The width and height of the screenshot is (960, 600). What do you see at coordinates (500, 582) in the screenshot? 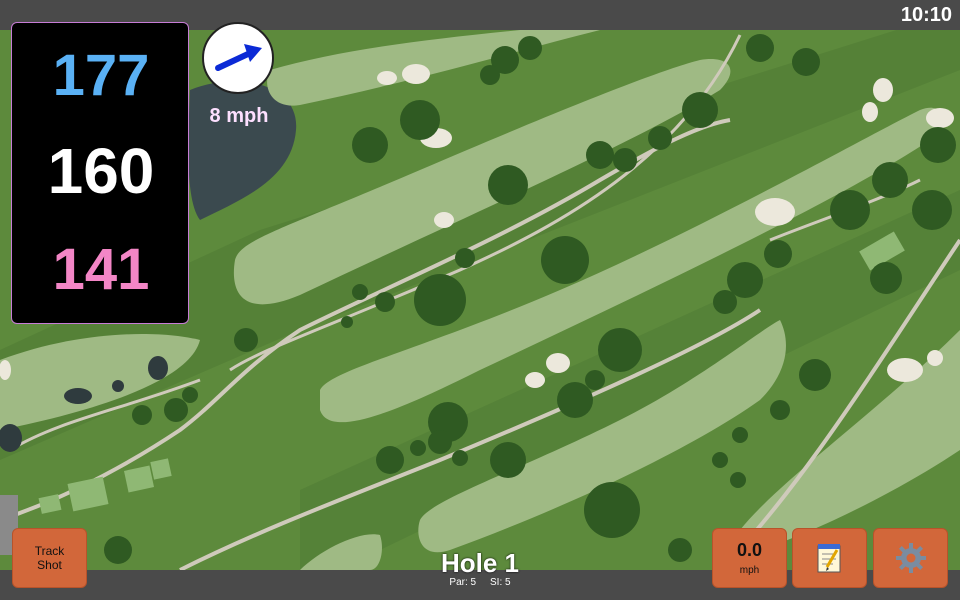
I see `hole-stroke-index: SI: 5` at bounding box center [500, 582].